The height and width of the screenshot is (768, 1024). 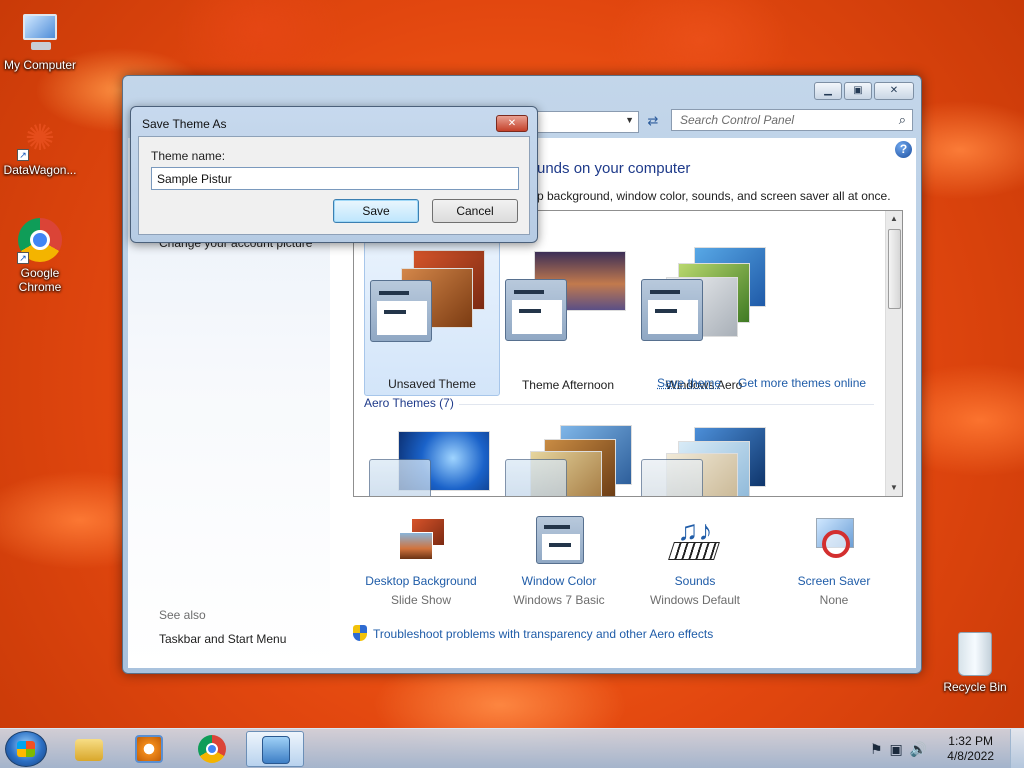 I want to click on group-divider, so click(x=666, y=404).